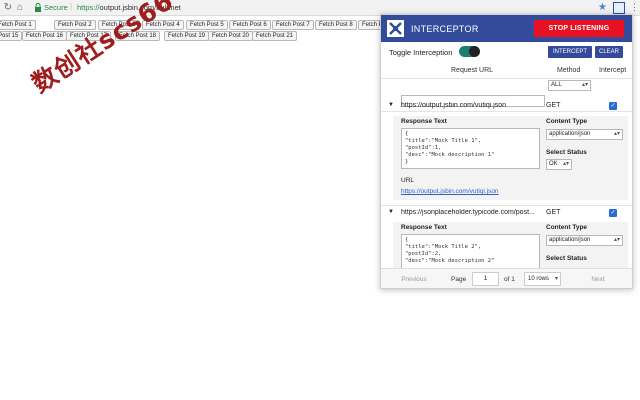  Describe the element at coordinates (570, 52) in the screenshot. I see `intercept-button: INTERCEPT` at that location.